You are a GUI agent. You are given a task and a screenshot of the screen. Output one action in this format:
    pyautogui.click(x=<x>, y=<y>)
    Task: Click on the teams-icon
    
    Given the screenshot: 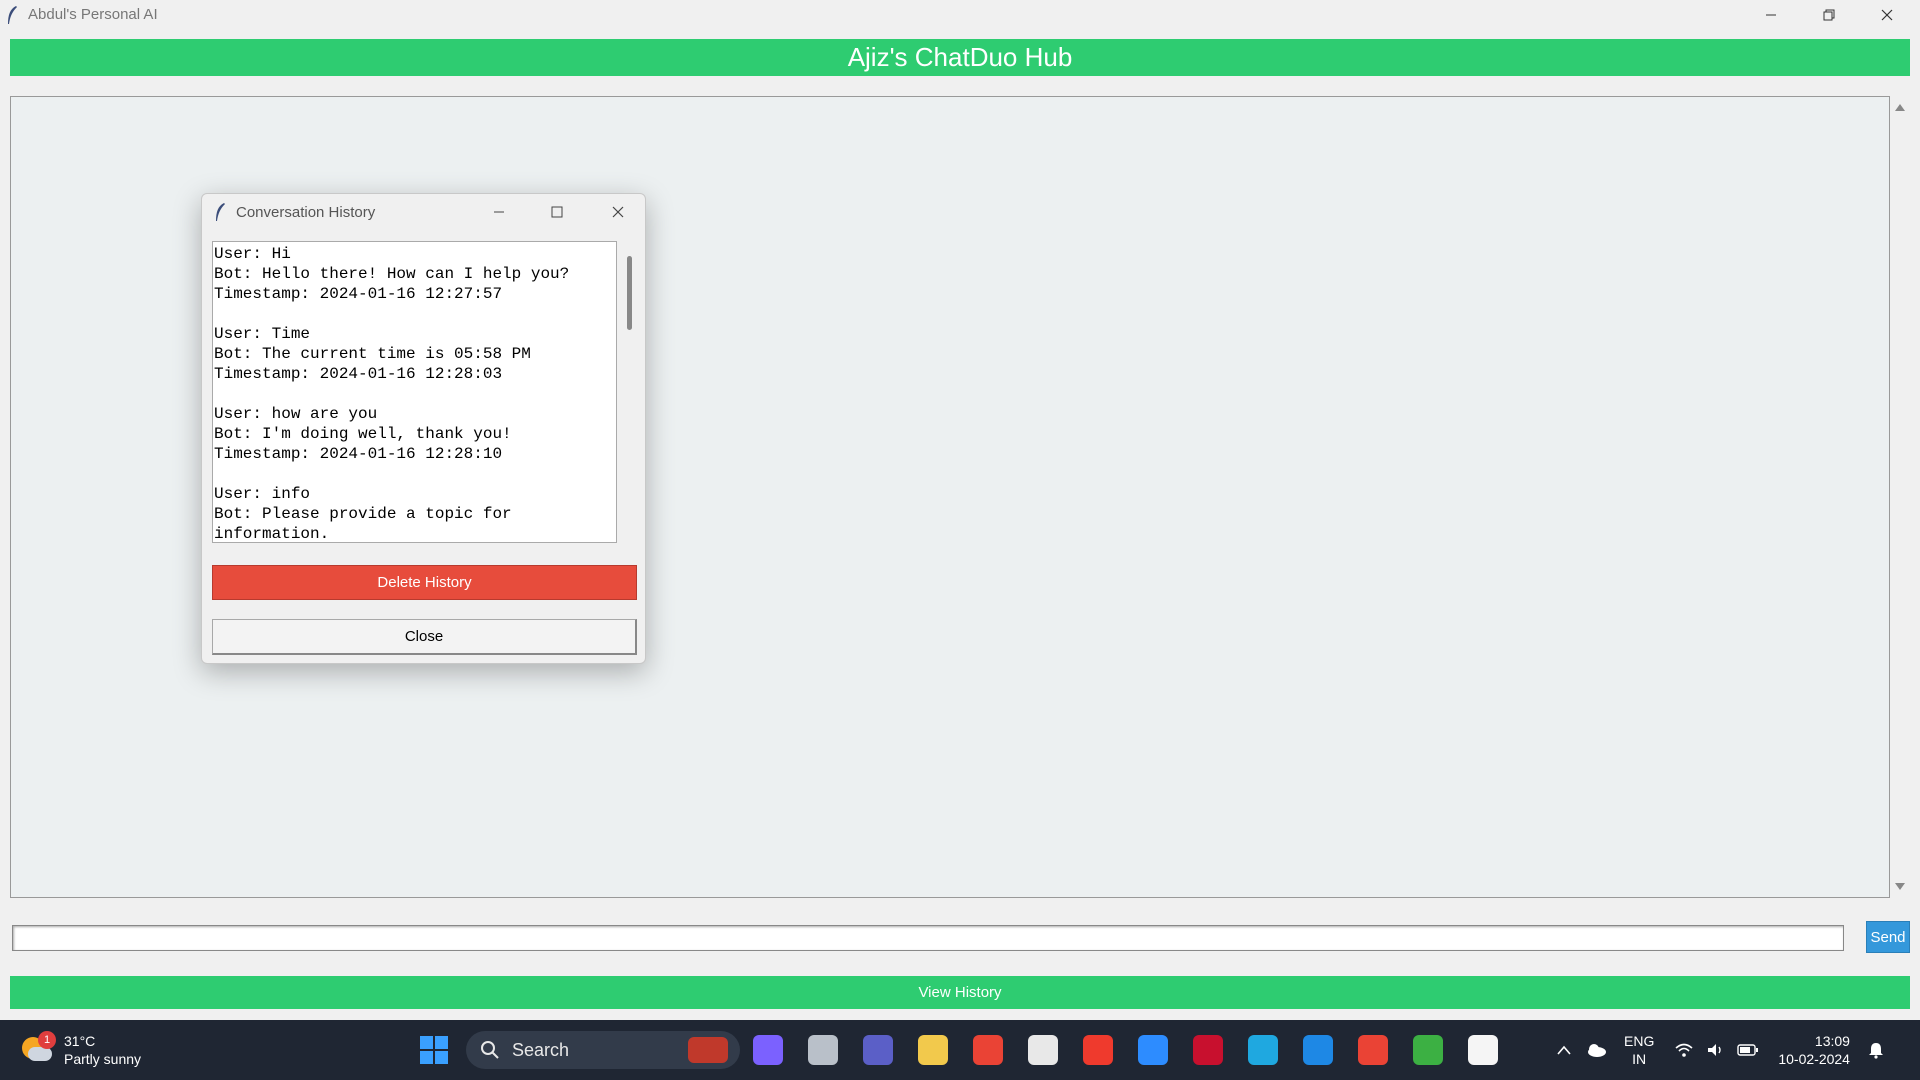 What is the action you would take?
    pyautogui.click(x=877, y=1050)
    